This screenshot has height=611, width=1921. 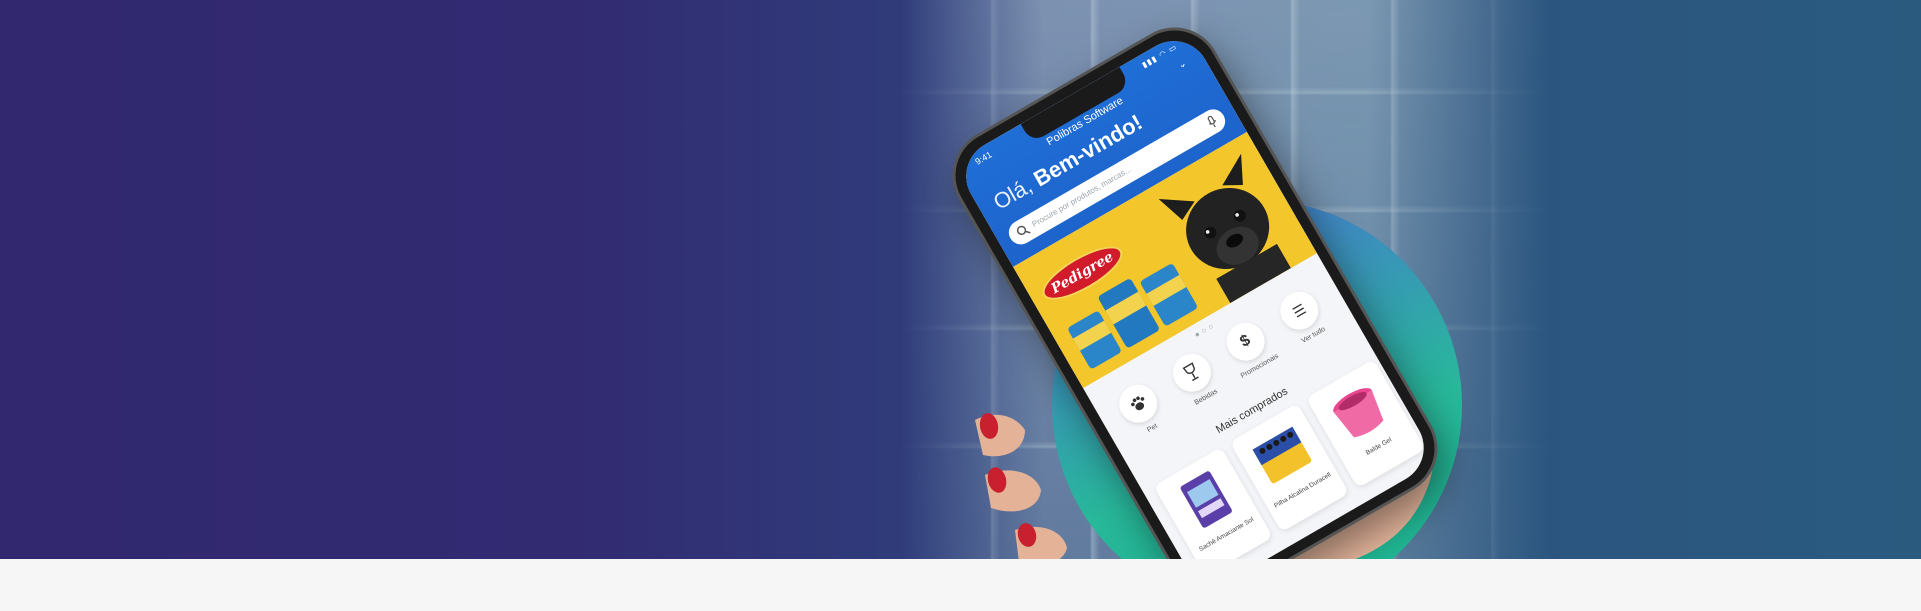 What do you see at coordinates (983, 158) in the screenshot?
I see `status-time: 9:41` at bounding box center [983, 158].